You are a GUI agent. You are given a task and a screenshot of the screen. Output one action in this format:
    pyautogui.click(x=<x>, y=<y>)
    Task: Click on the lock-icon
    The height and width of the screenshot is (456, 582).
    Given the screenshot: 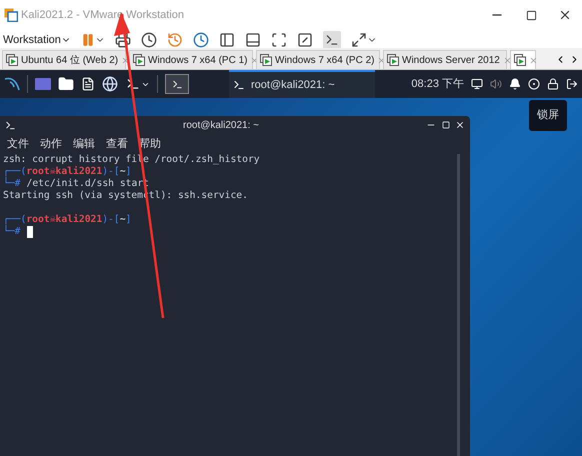 What is the action you would take?
    pyautogui.click(x=553, y=84)
    